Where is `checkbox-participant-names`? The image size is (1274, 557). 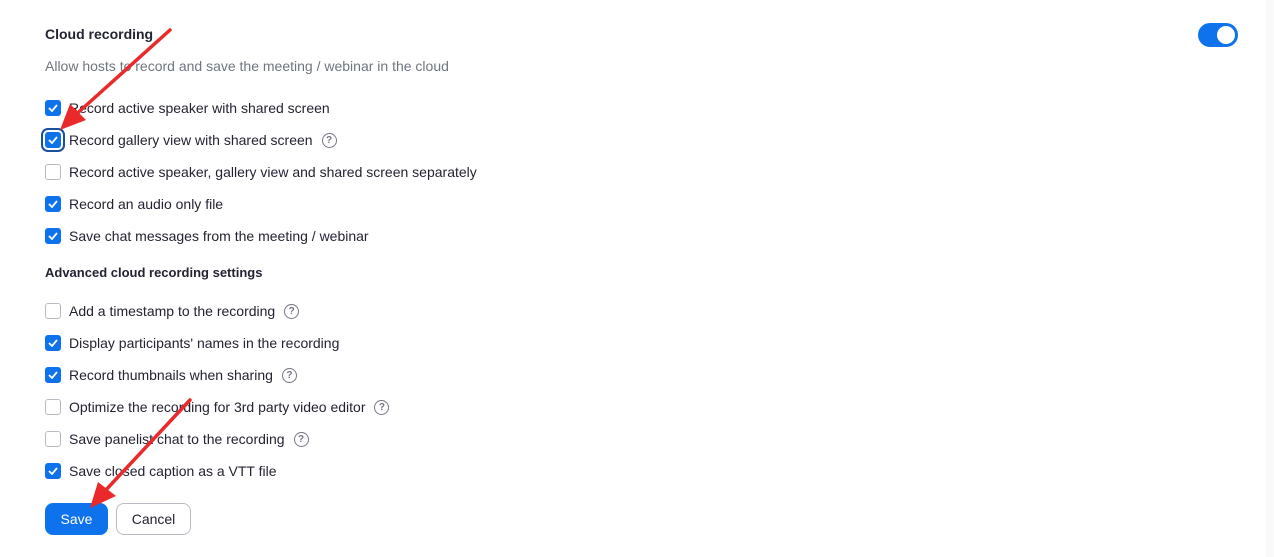 checkbox-participant-names is located at coordinates (53, 343).